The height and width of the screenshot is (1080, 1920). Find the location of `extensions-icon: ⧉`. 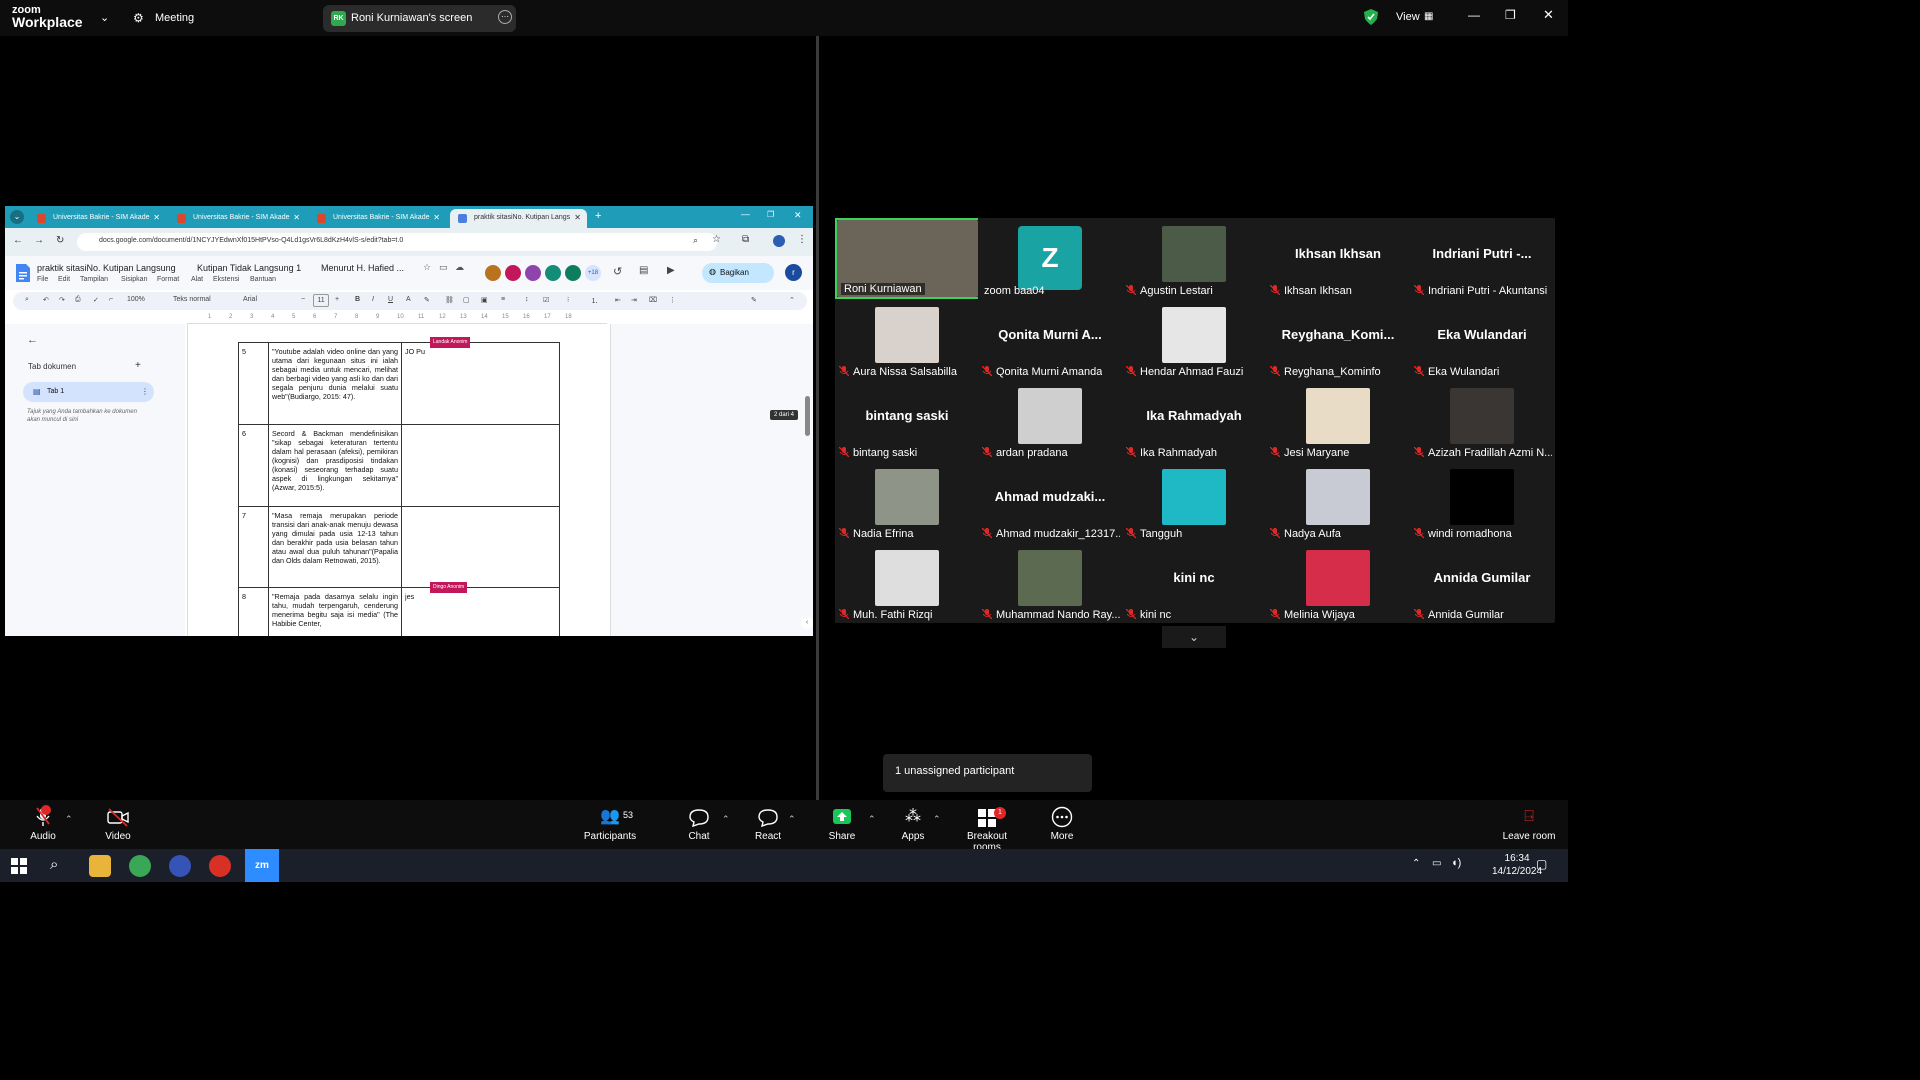

extensions-icon: ⧉ is located at coordinates (745, 239).